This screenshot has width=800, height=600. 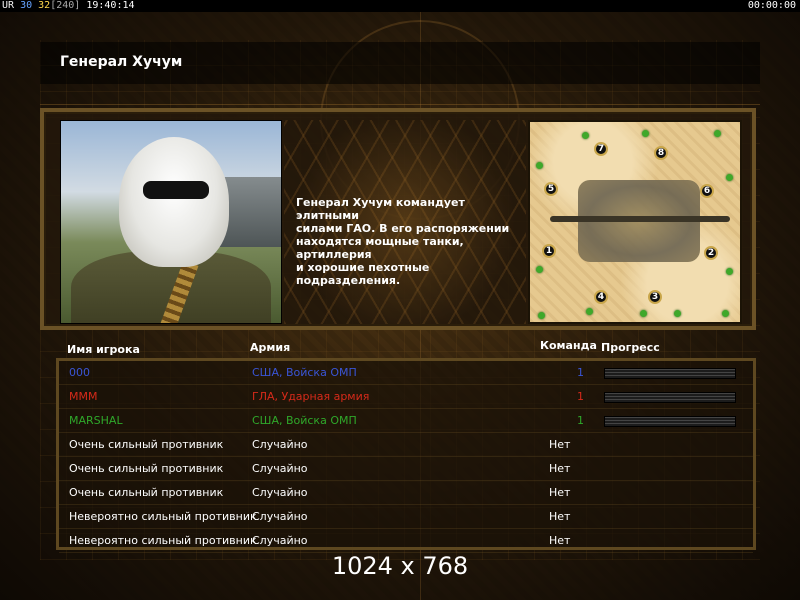 What do you see at coordinates (398, 345) in the screenshot?
I see `table-header: Имя игрока Армия Команда Прогресс` at bounding box center [398, 345].